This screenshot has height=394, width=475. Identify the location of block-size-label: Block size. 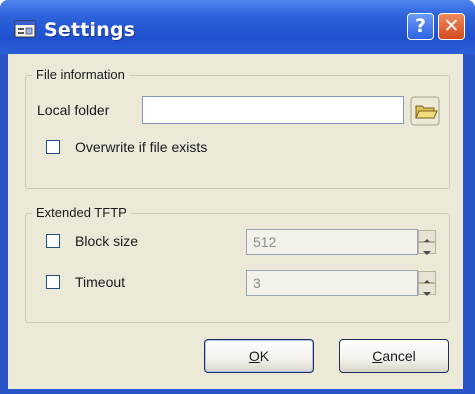
(107, 241).